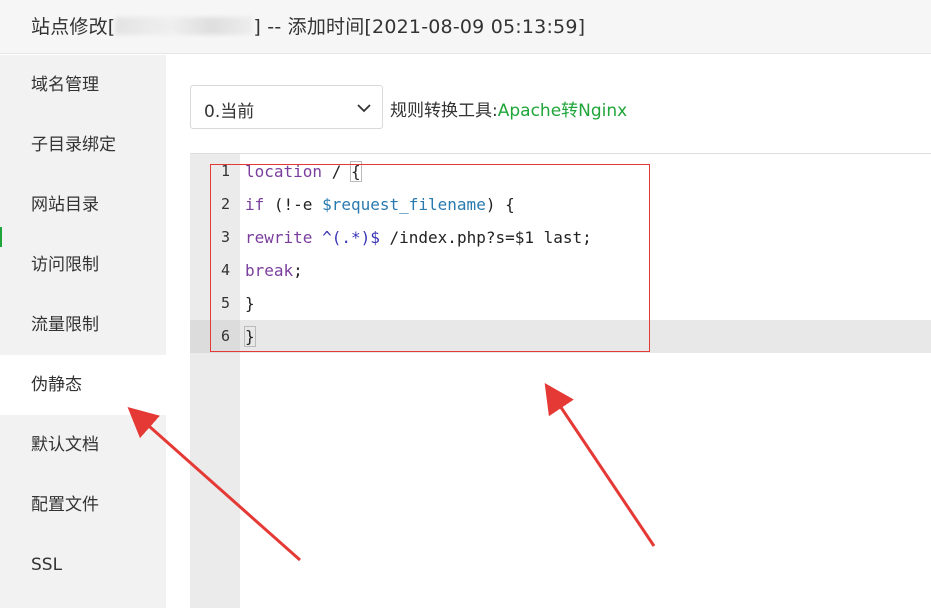  I want to click on sidebar-item-label: 配置文件, so click(65, 505).